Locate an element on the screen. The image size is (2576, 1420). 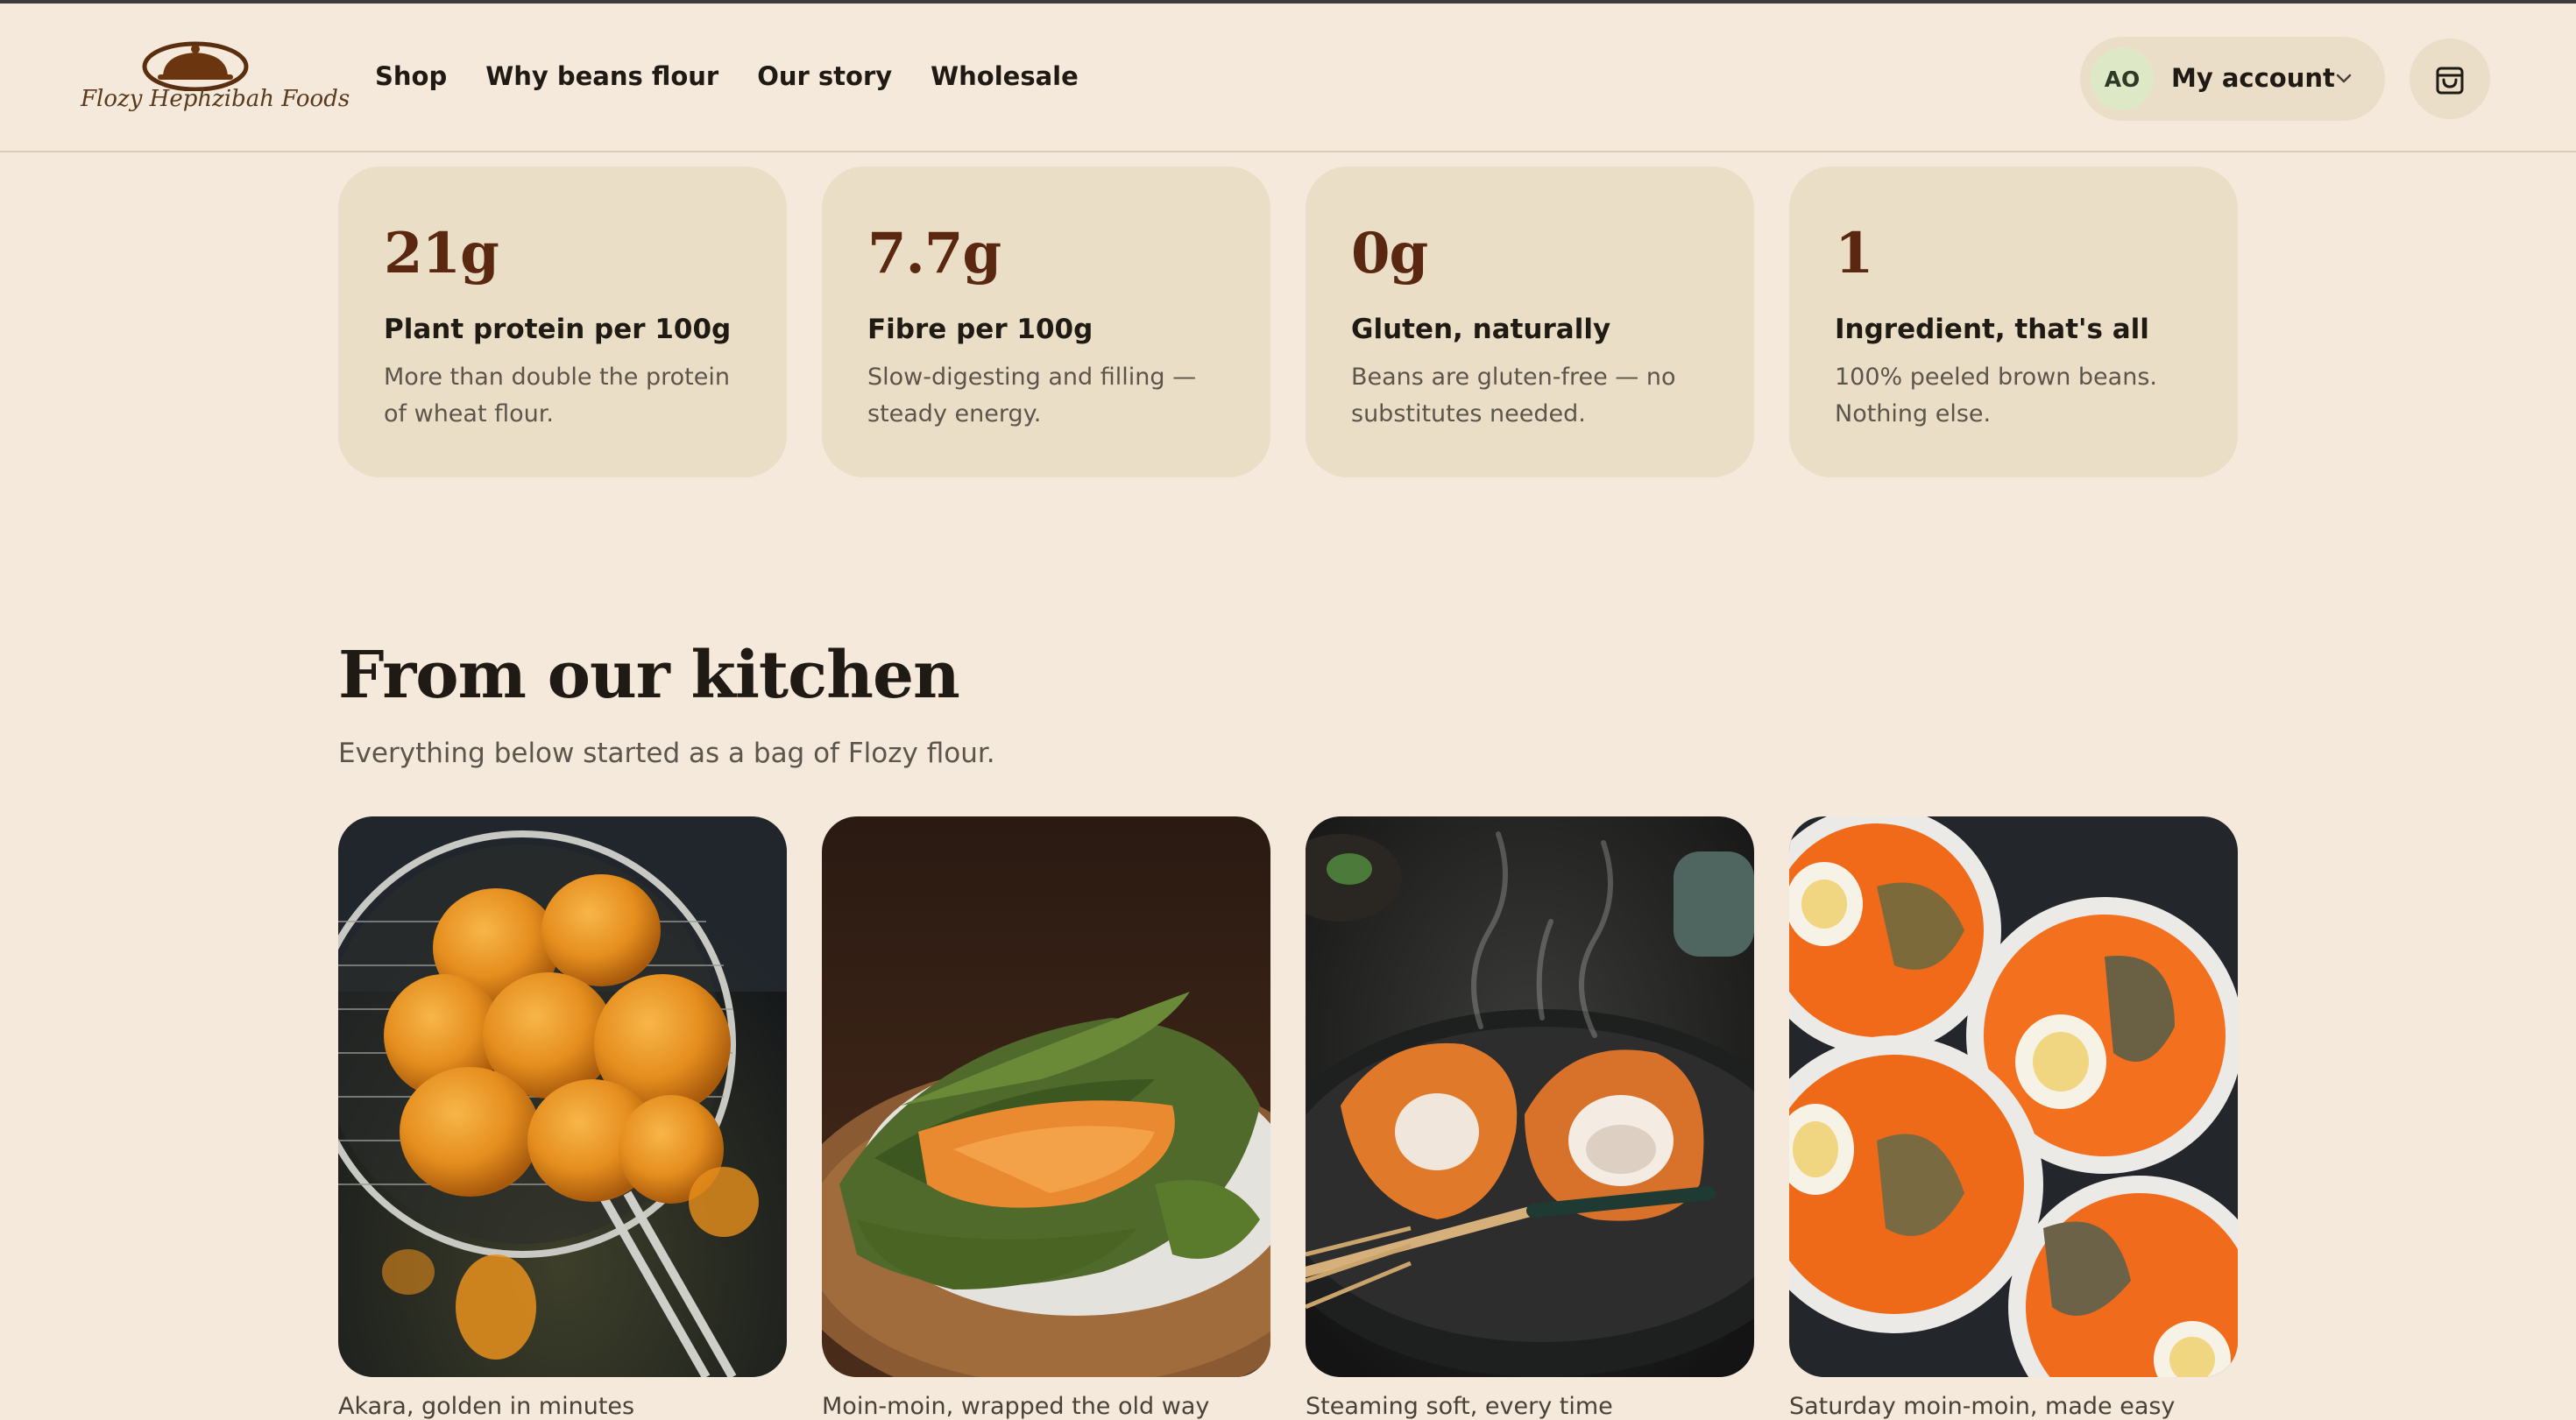
nav-our-story: Our story is located at coordinates (824, 76).